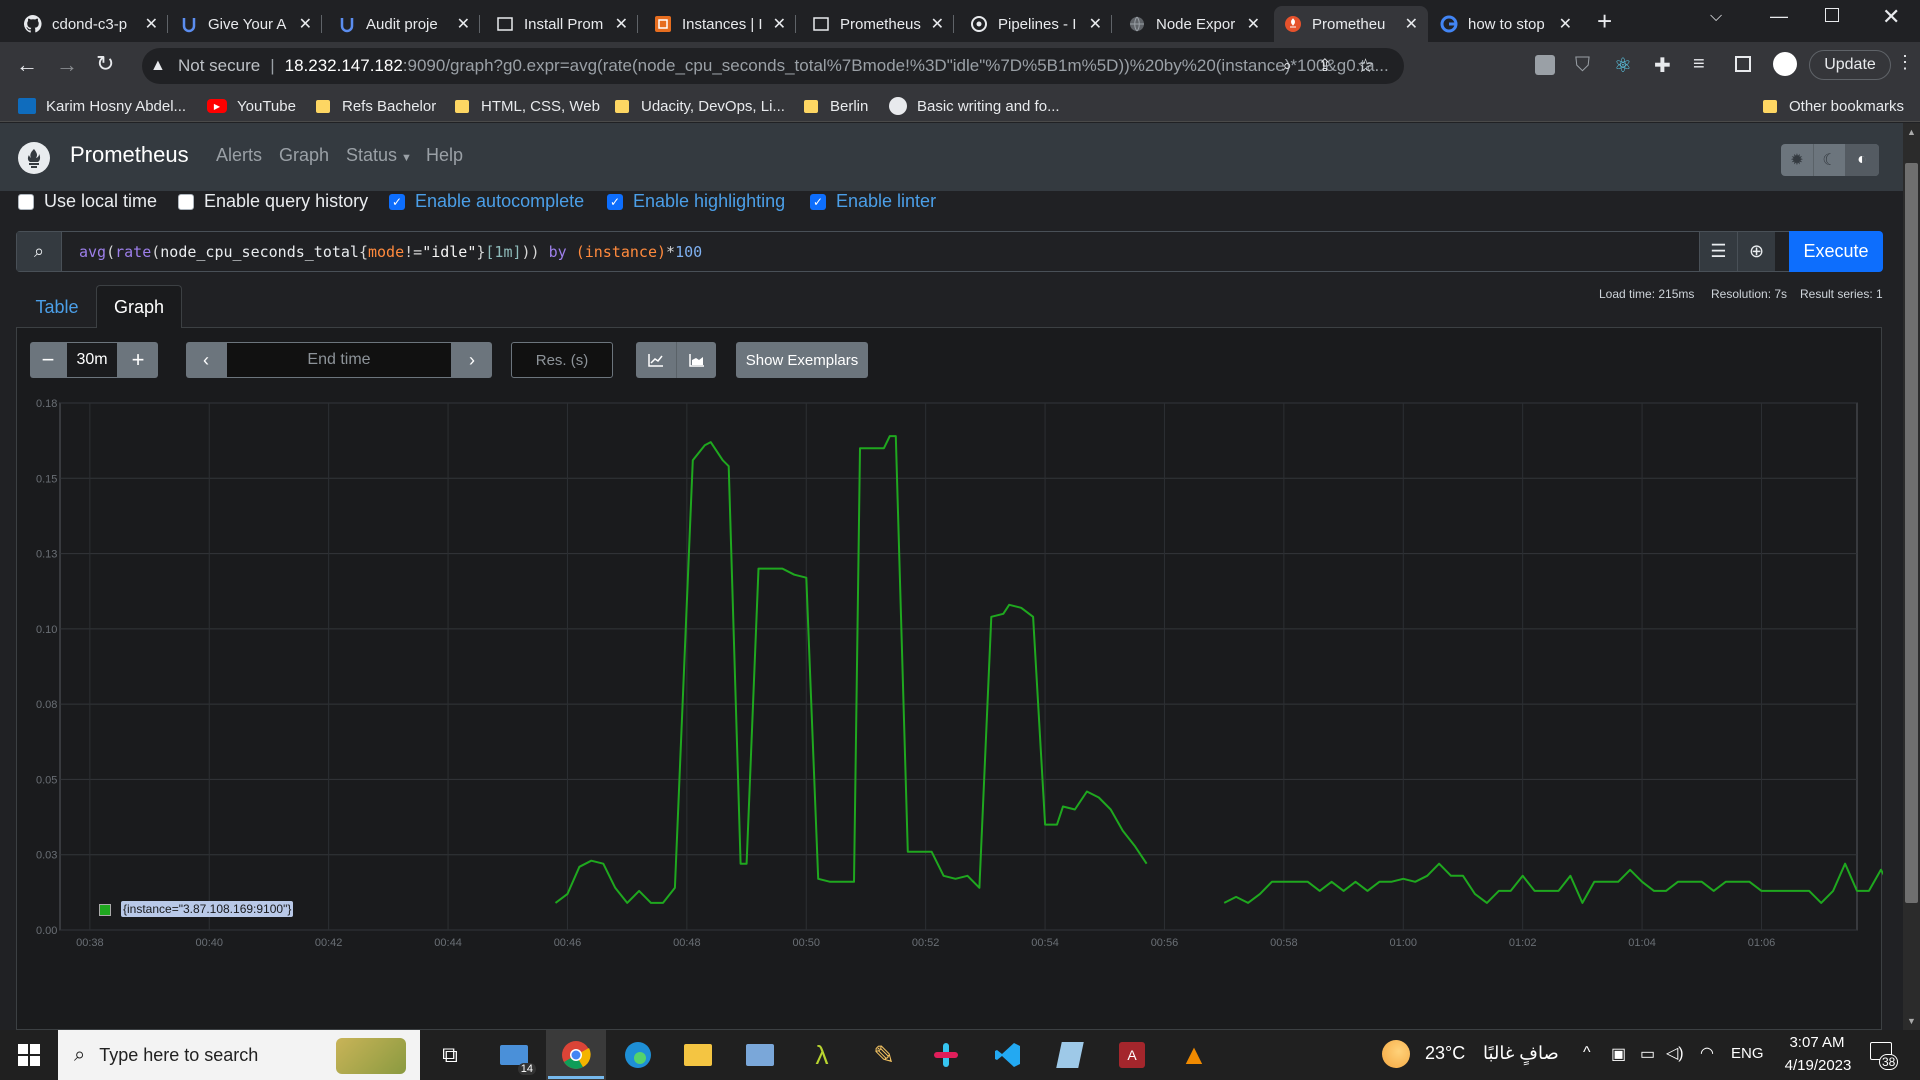 The height and width of the screenshot is (1080, 1920). What do you see at coordinates (1445, 1053) in the screenshot?
I see `weather-temp: 23°C` at bounding box center [1445, 1053].